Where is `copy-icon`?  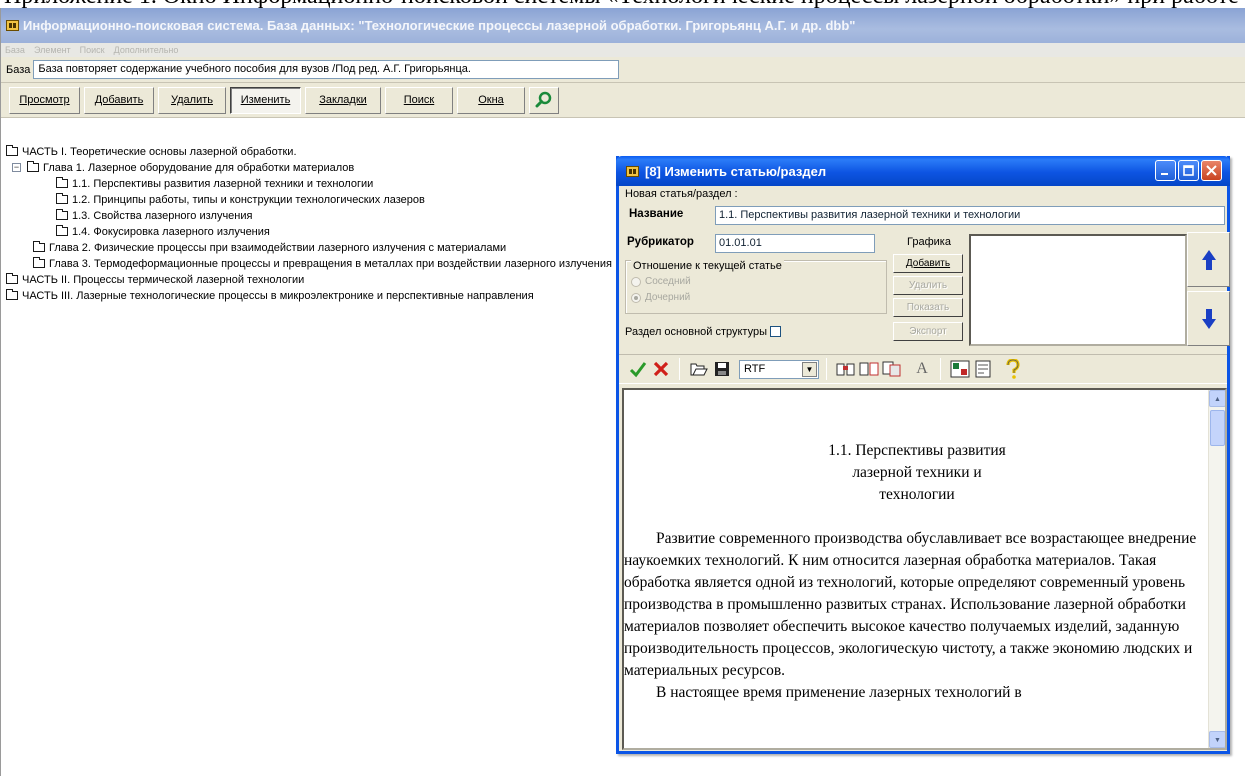
copy-icon is located at coordinates (891, 369).